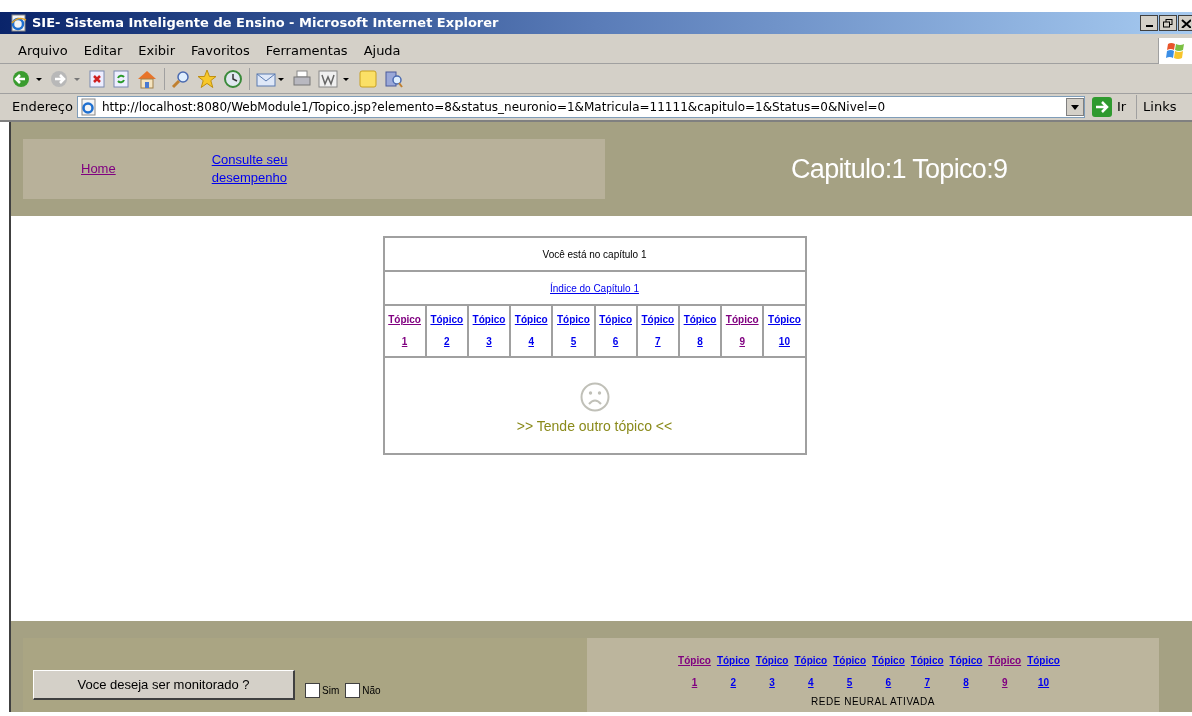 This screenshot has width=1192, height=716. Describe the element at coordinates (1114, 107) in the screenshot. I see `go-button: Ir` at that location.